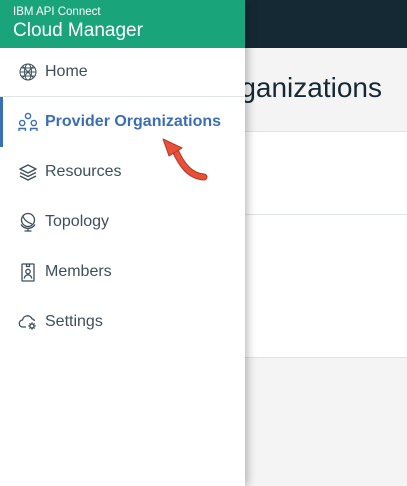 The height and width of the screenshot is (486, 407). Describe the element at coordinates (66, 71) in the screenshot. I see `sidebar-item-label: Home` at that location.